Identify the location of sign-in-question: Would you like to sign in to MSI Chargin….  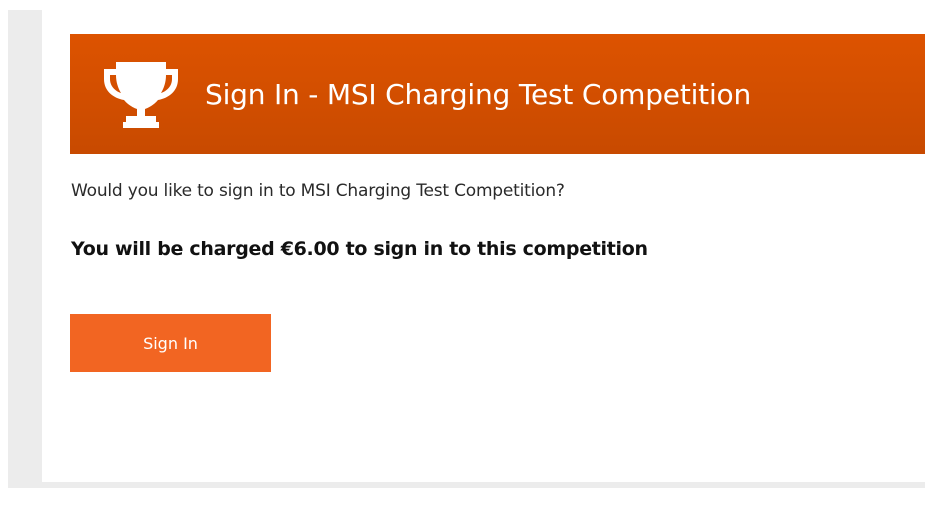
(318, 191).